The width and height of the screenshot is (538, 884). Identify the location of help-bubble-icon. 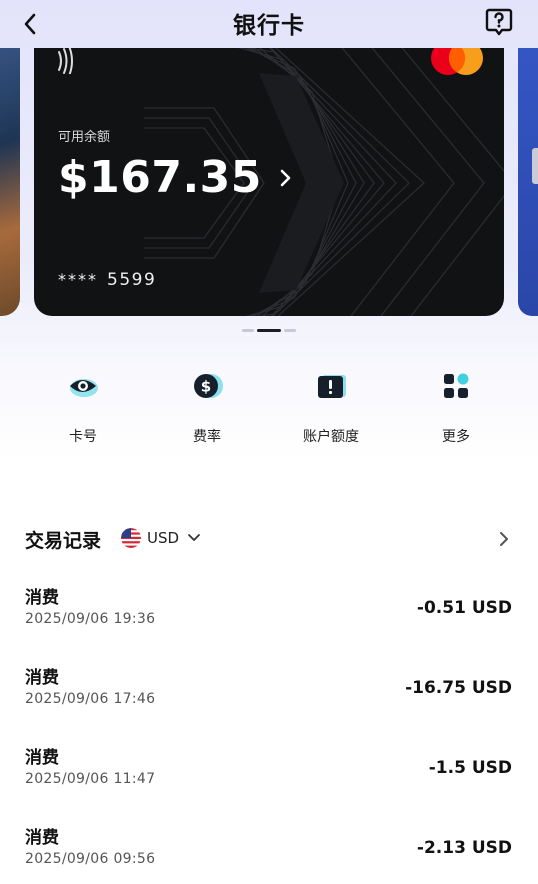
(499, 22).